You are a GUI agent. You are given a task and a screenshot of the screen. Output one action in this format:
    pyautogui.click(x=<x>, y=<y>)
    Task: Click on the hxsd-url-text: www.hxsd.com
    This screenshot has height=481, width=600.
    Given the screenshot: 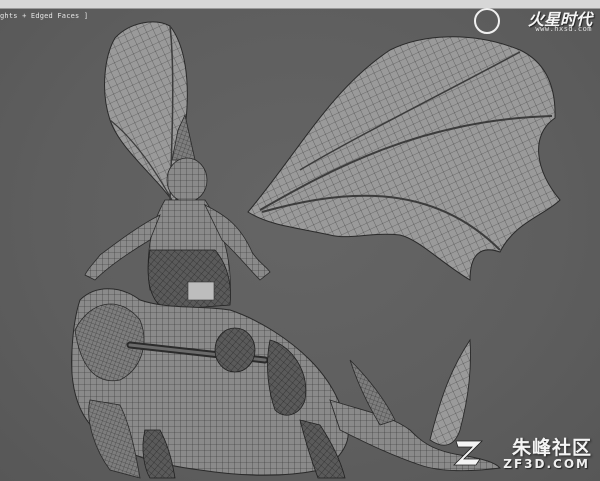 What is the action you would take?
    pyautogui.click(x=563, y=29)
    